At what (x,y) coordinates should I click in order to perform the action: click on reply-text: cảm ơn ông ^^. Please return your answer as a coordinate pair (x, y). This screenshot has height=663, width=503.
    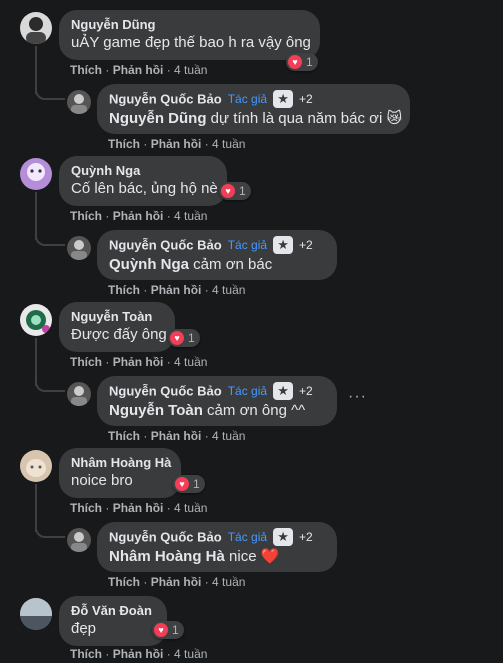
    Looking at the image, I should click on (254, 410).